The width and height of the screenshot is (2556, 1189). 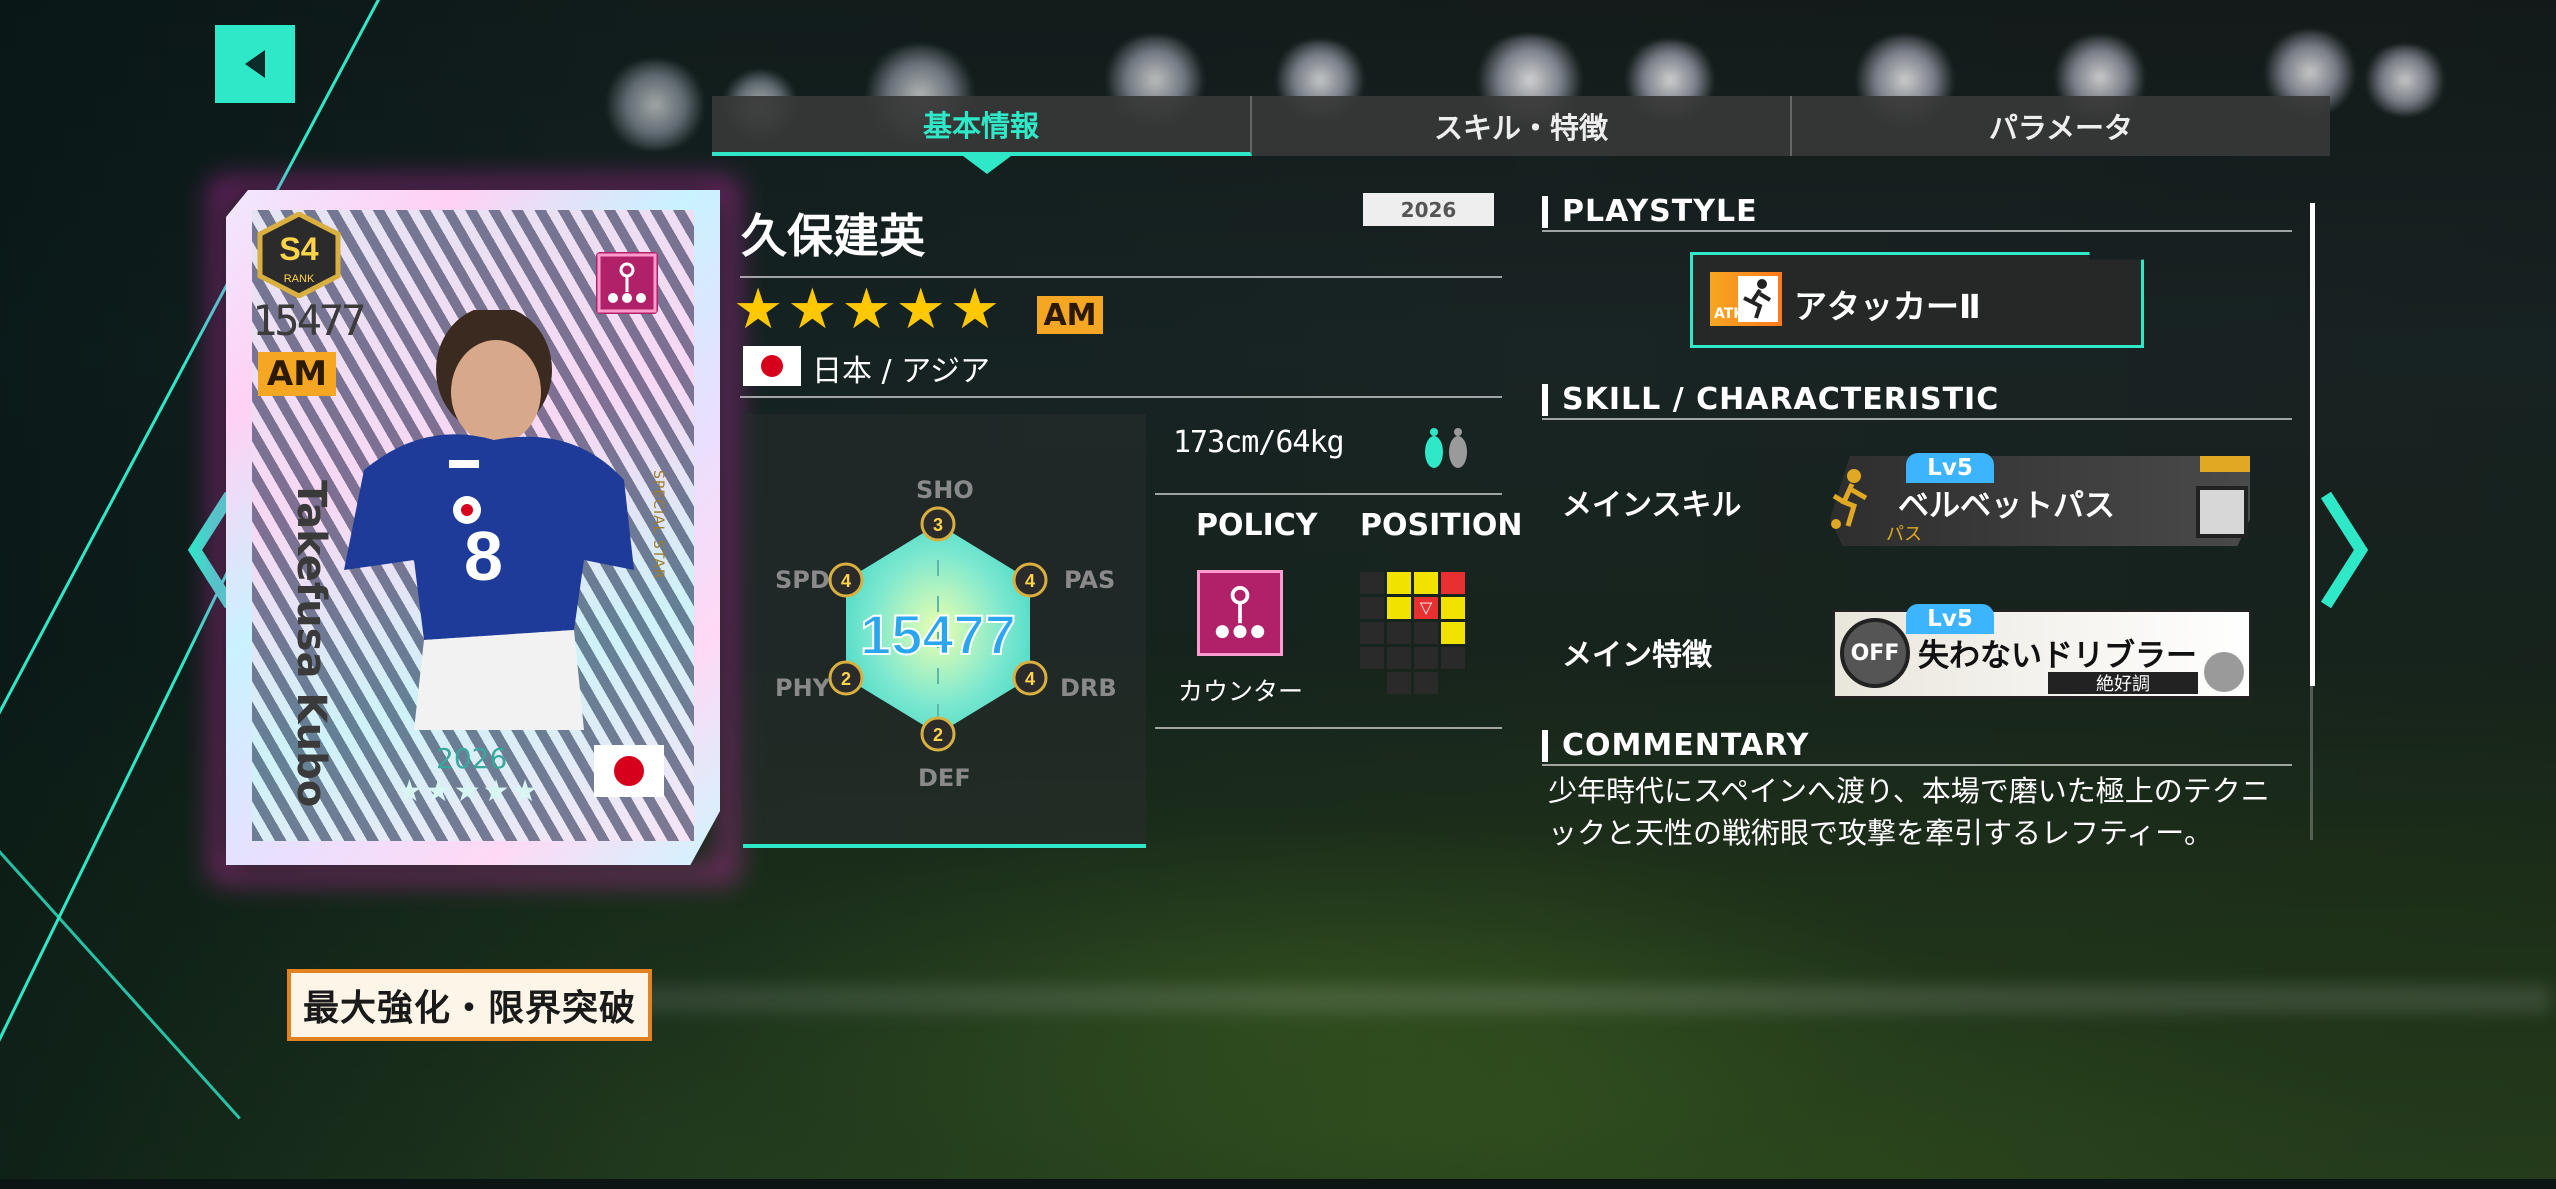 I want to click on limit-break-button: 最大強化・限界突破, so click(x=469, y=1005).